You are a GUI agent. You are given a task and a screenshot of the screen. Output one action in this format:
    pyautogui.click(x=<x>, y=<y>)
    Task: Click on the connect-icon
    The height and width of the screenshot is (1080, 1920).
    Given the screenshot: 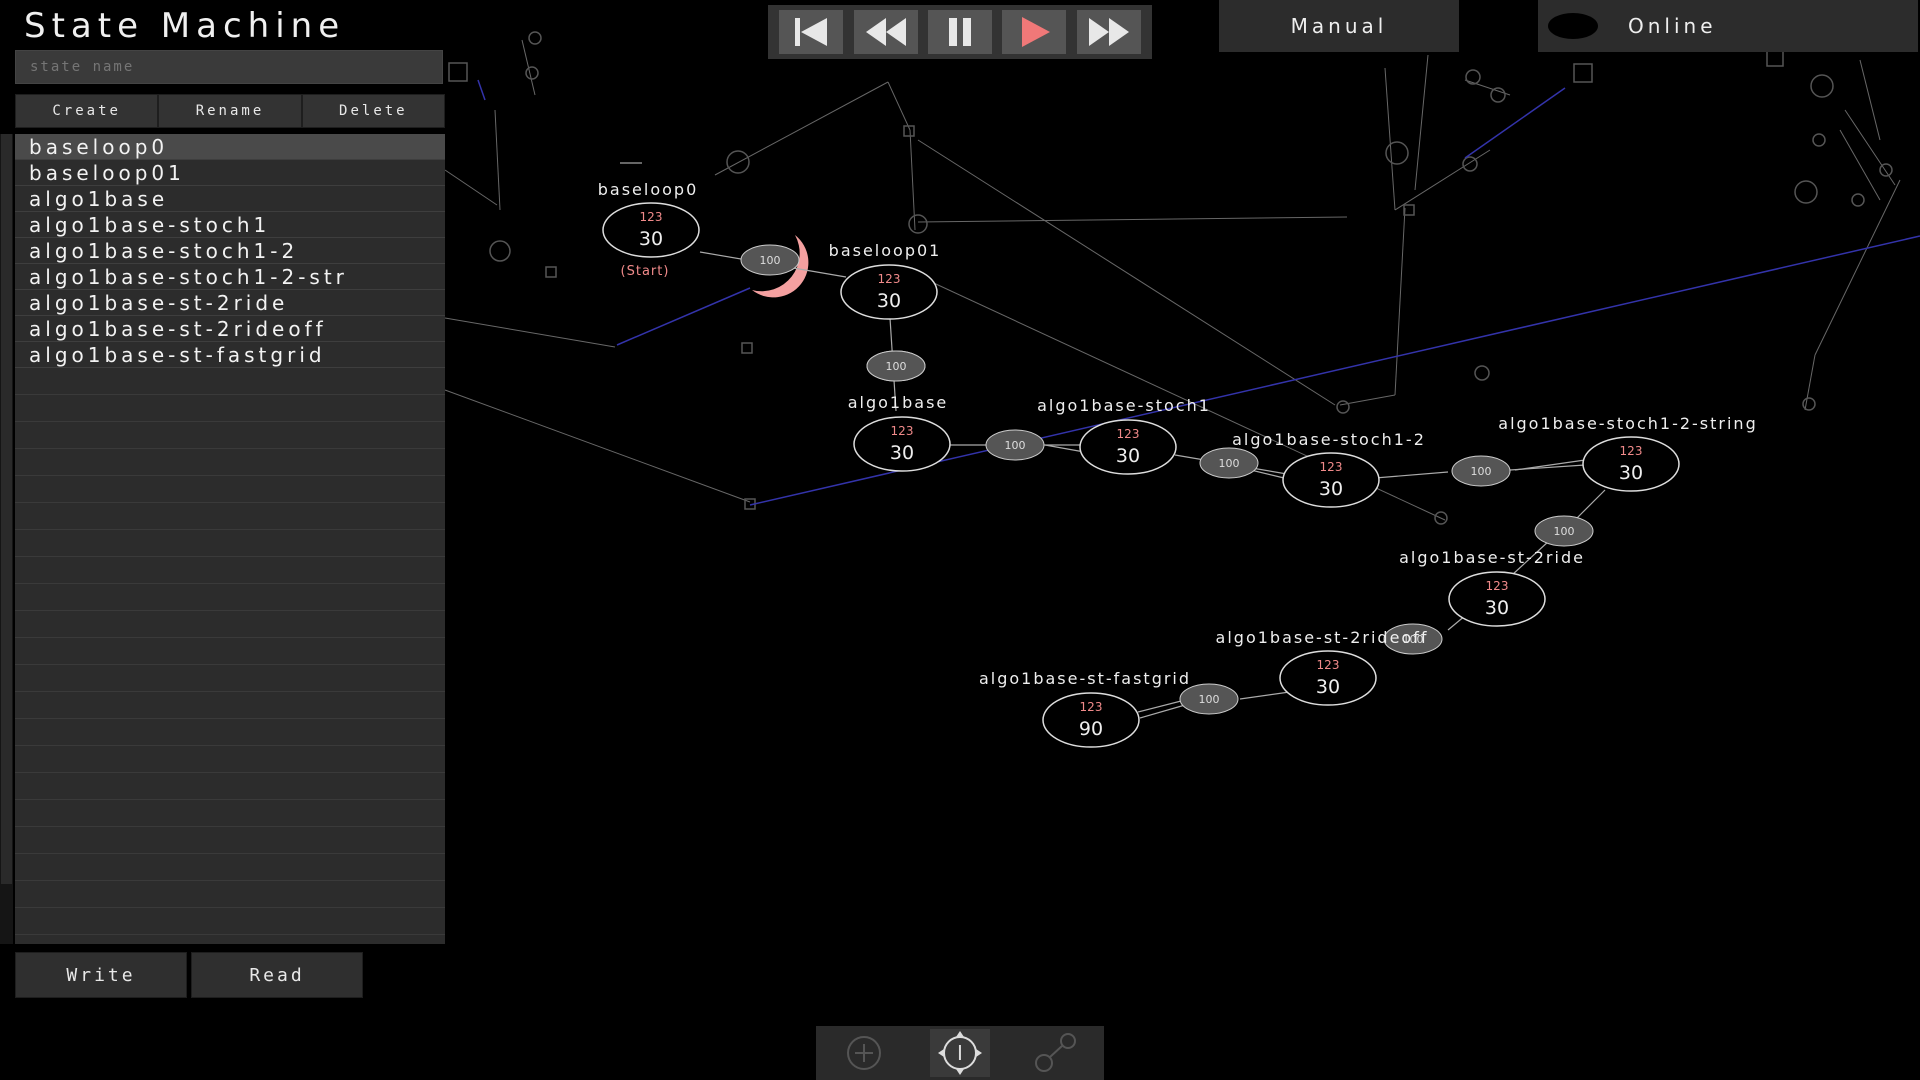 What is the action you would take?
    pyautogui.click(x=1055, y=1052)
    